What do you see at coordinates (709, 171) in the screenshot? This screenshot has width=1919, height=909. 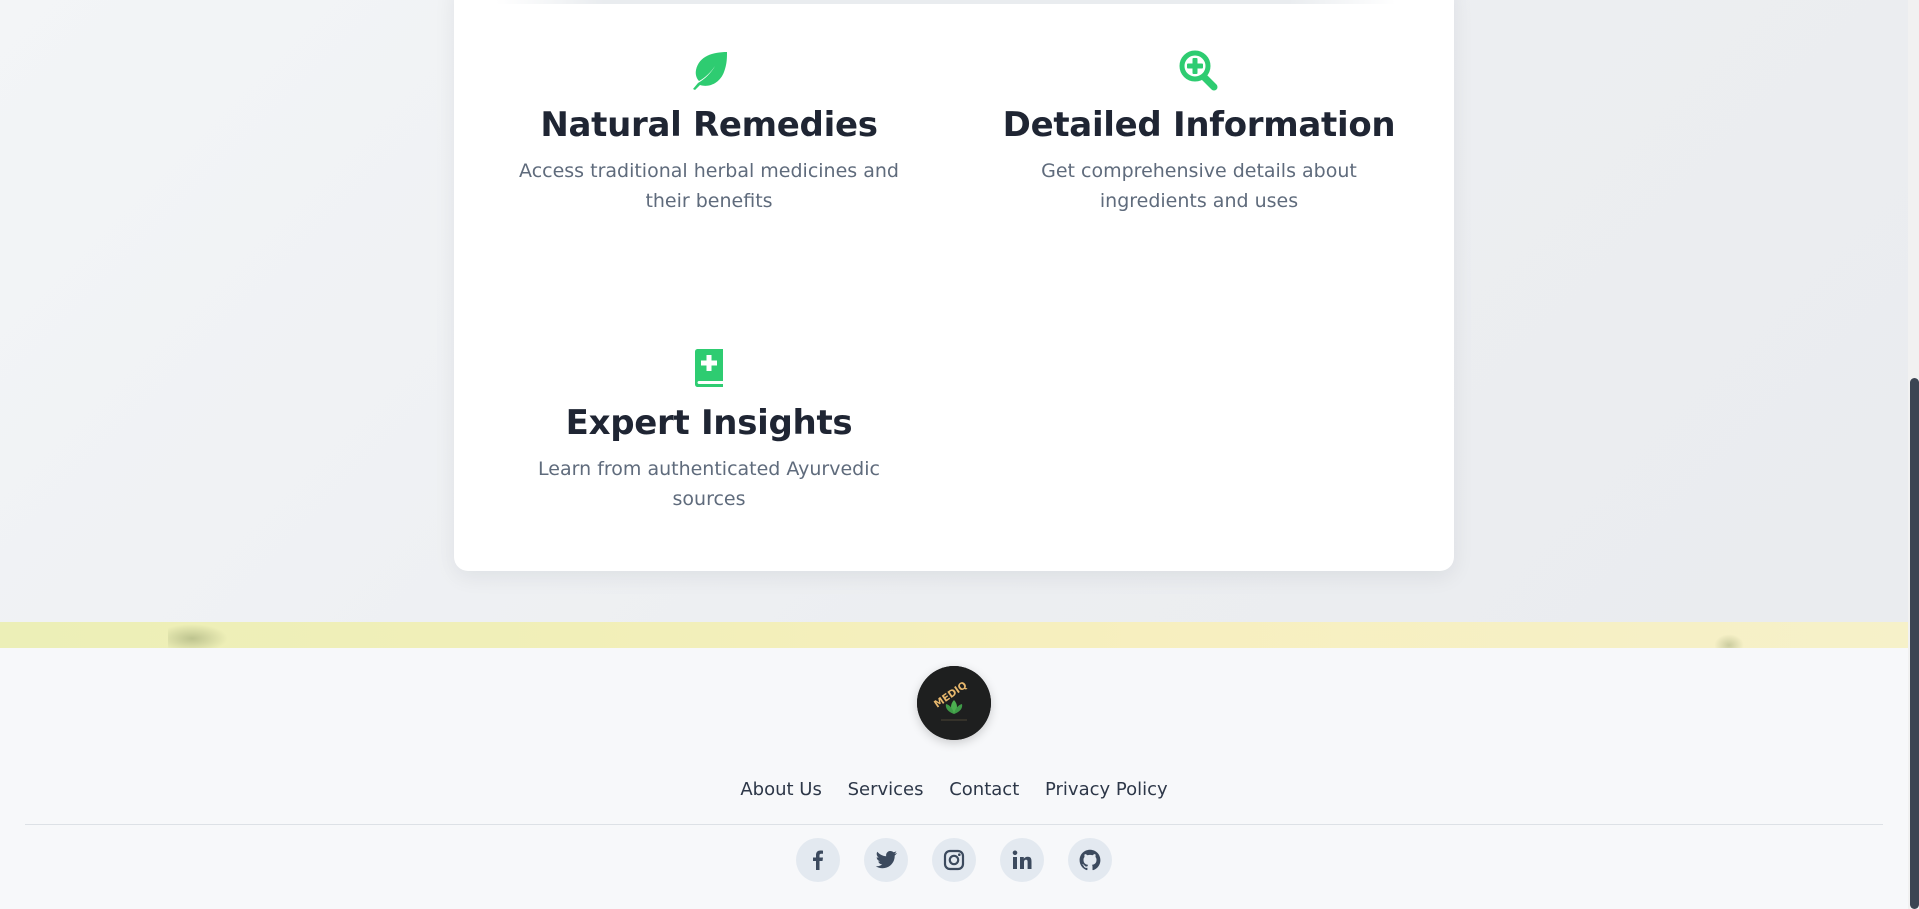 I see `feature-description-line1: Access traditional herbal medicines and` at bounding box center [709, 171].